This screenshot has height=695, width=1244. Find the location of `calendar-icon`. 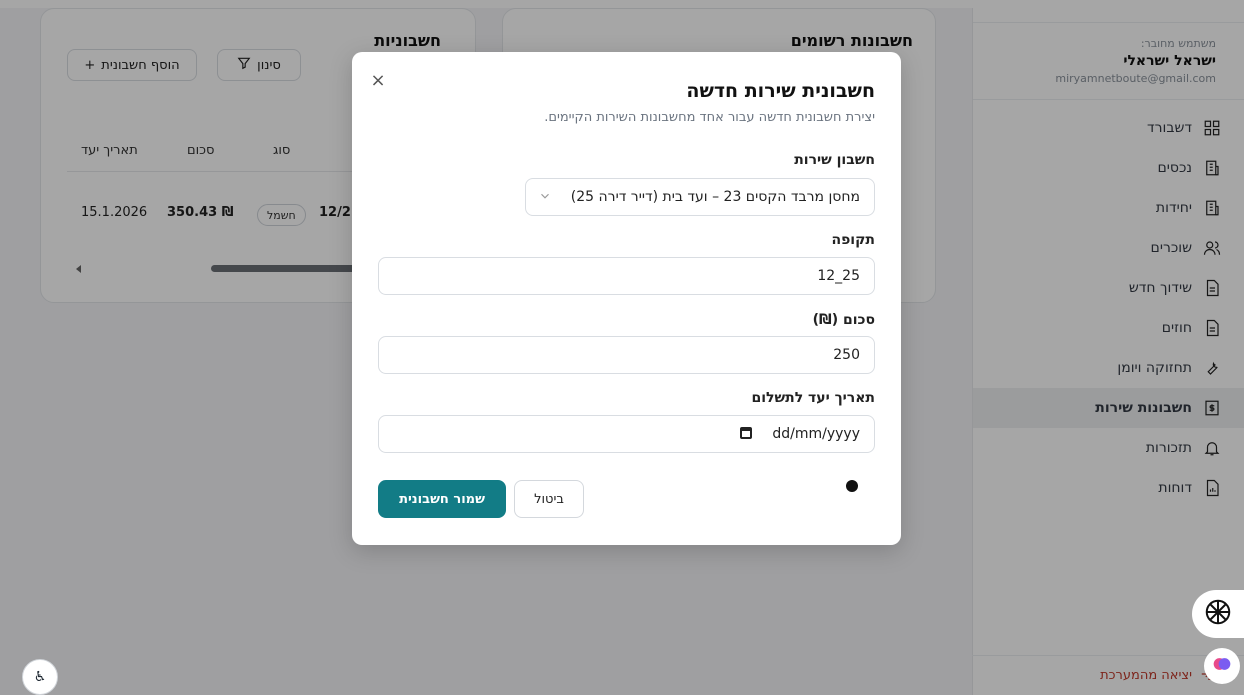

calendar-icon is located at coordinates (746, 433).